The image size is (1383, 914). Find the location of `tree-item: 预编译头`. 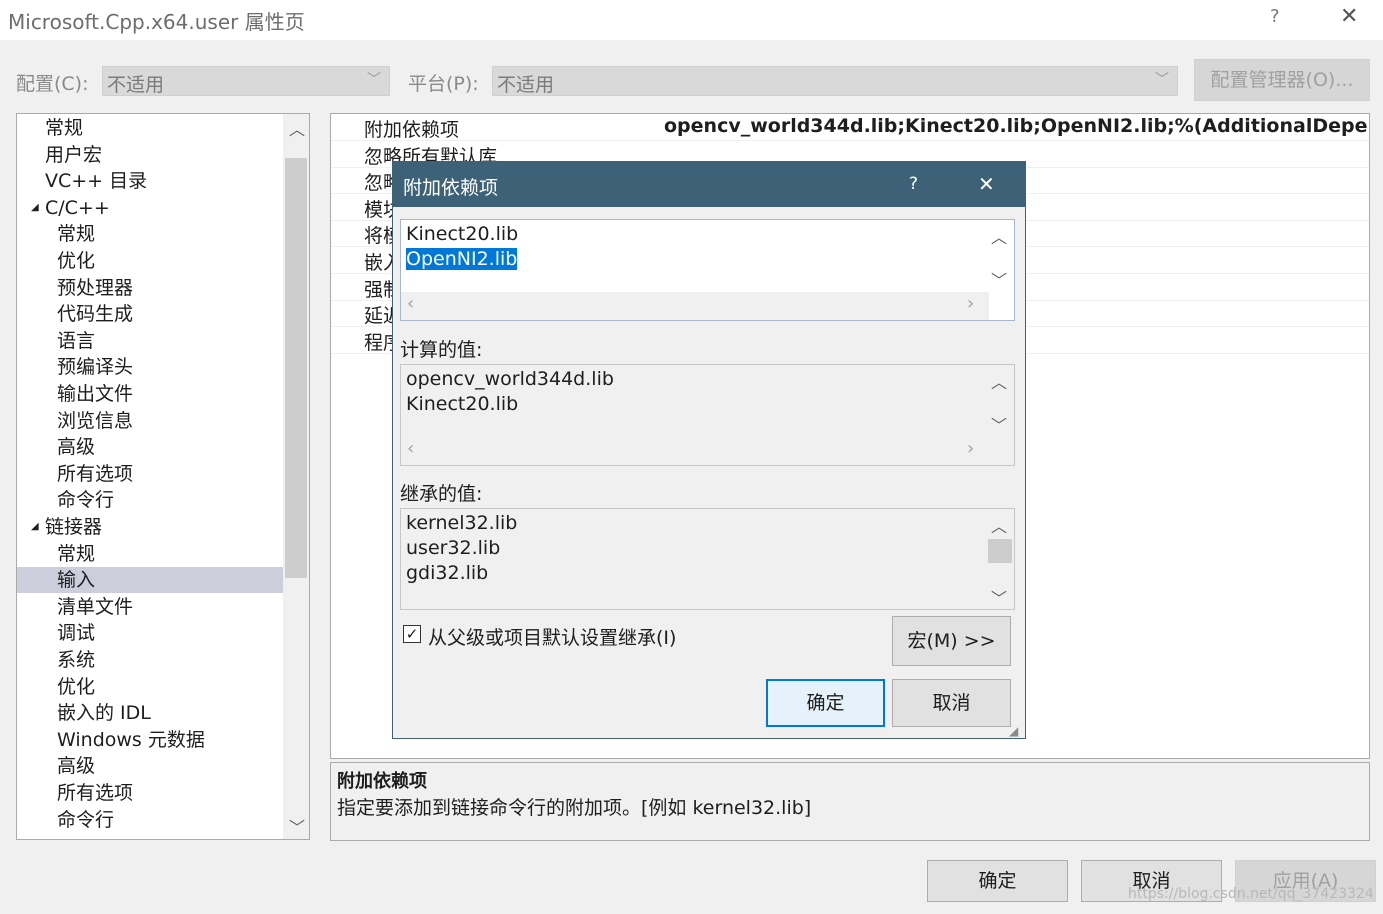

tree-item: 预编译头 is located at coordinates (150, 367).